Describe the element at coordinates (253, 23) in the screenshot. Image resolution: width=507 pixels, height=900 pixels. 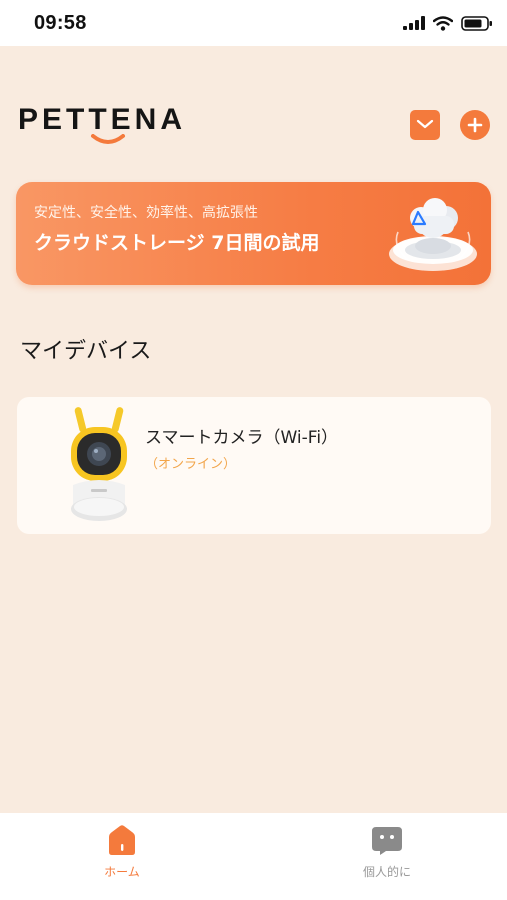
I see `status-bar: 09:58` at that location.